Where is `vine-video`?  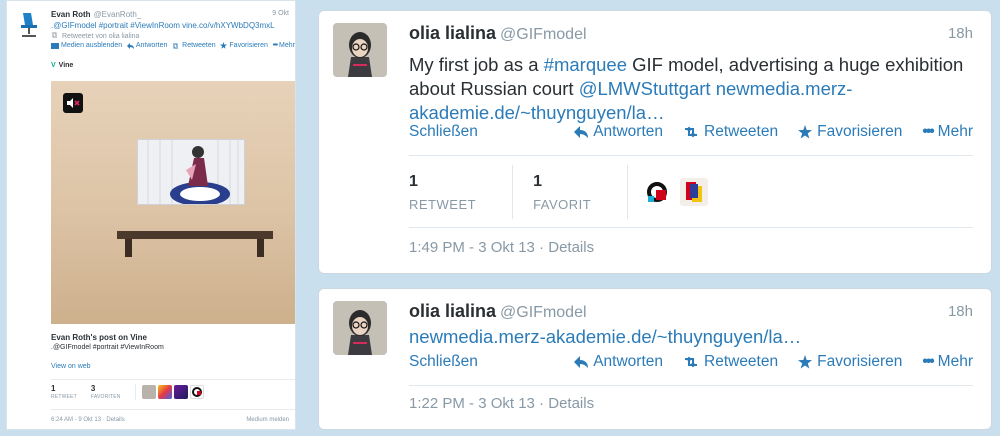
vine-video is located at coordinates (173, 202).